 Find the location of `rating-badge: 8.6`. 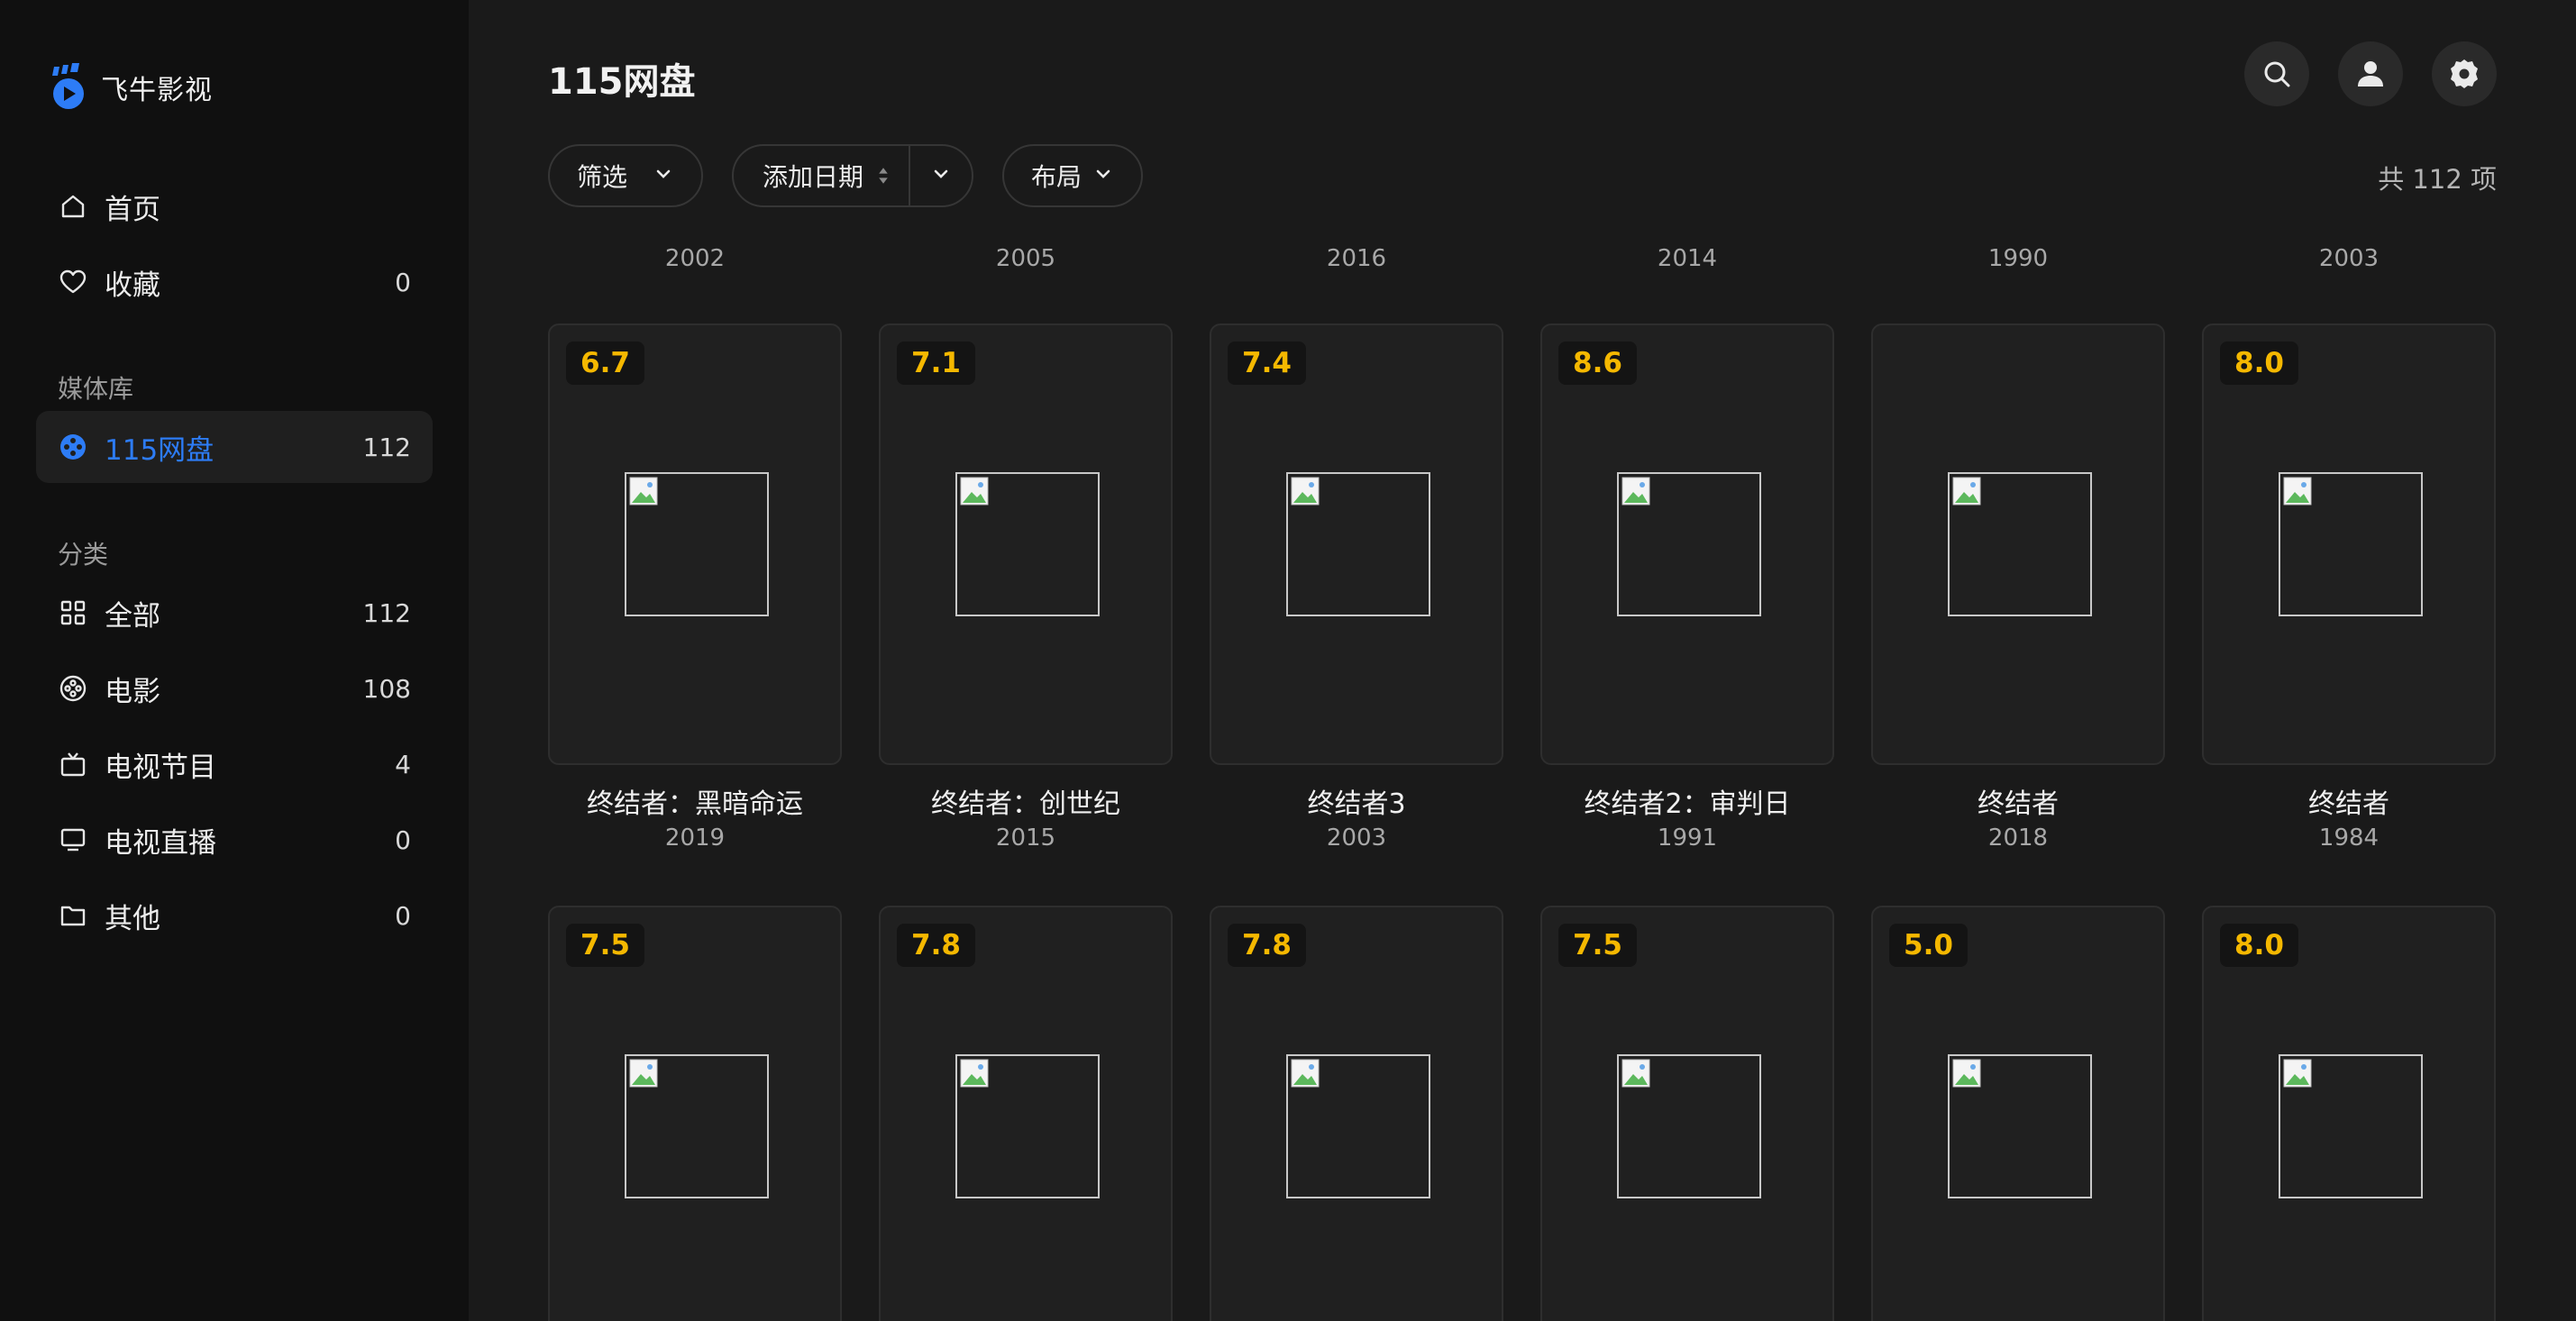

rating-badge: 8.6 is located at coordinates (1597, 364).